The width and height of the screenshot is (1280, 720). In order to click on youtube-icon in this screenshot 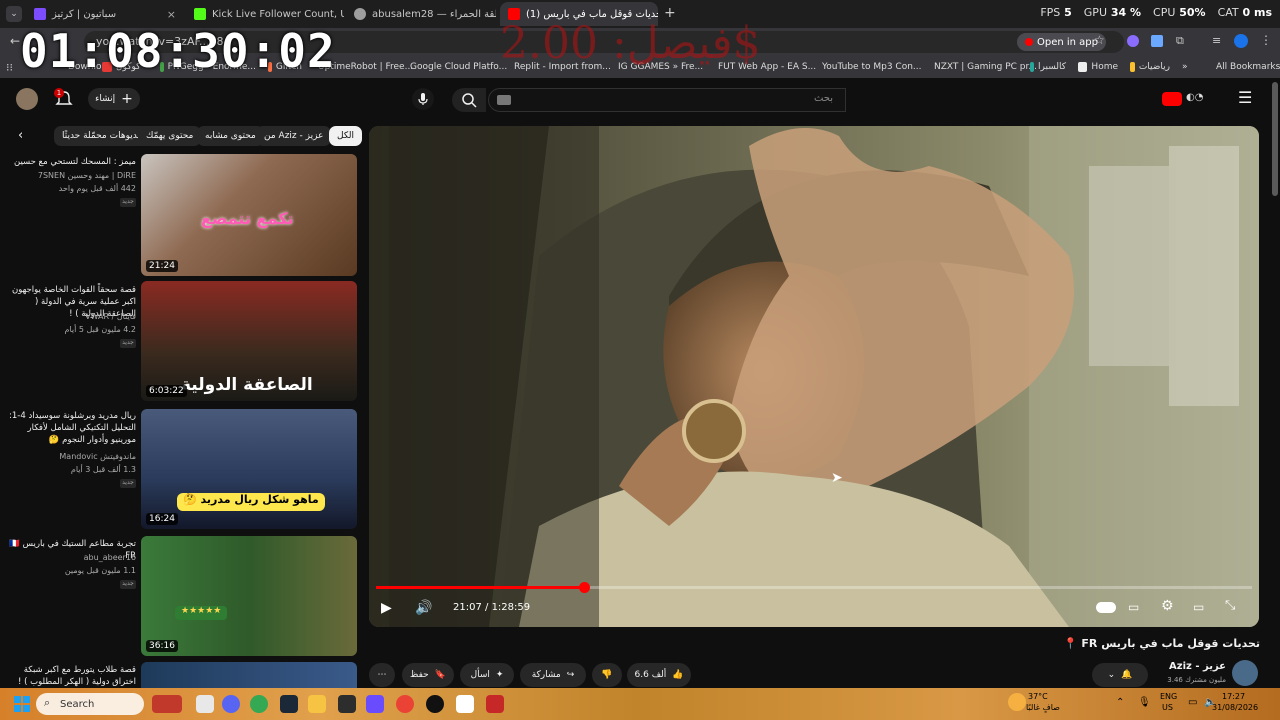, I will do `click(1029, 42)`.